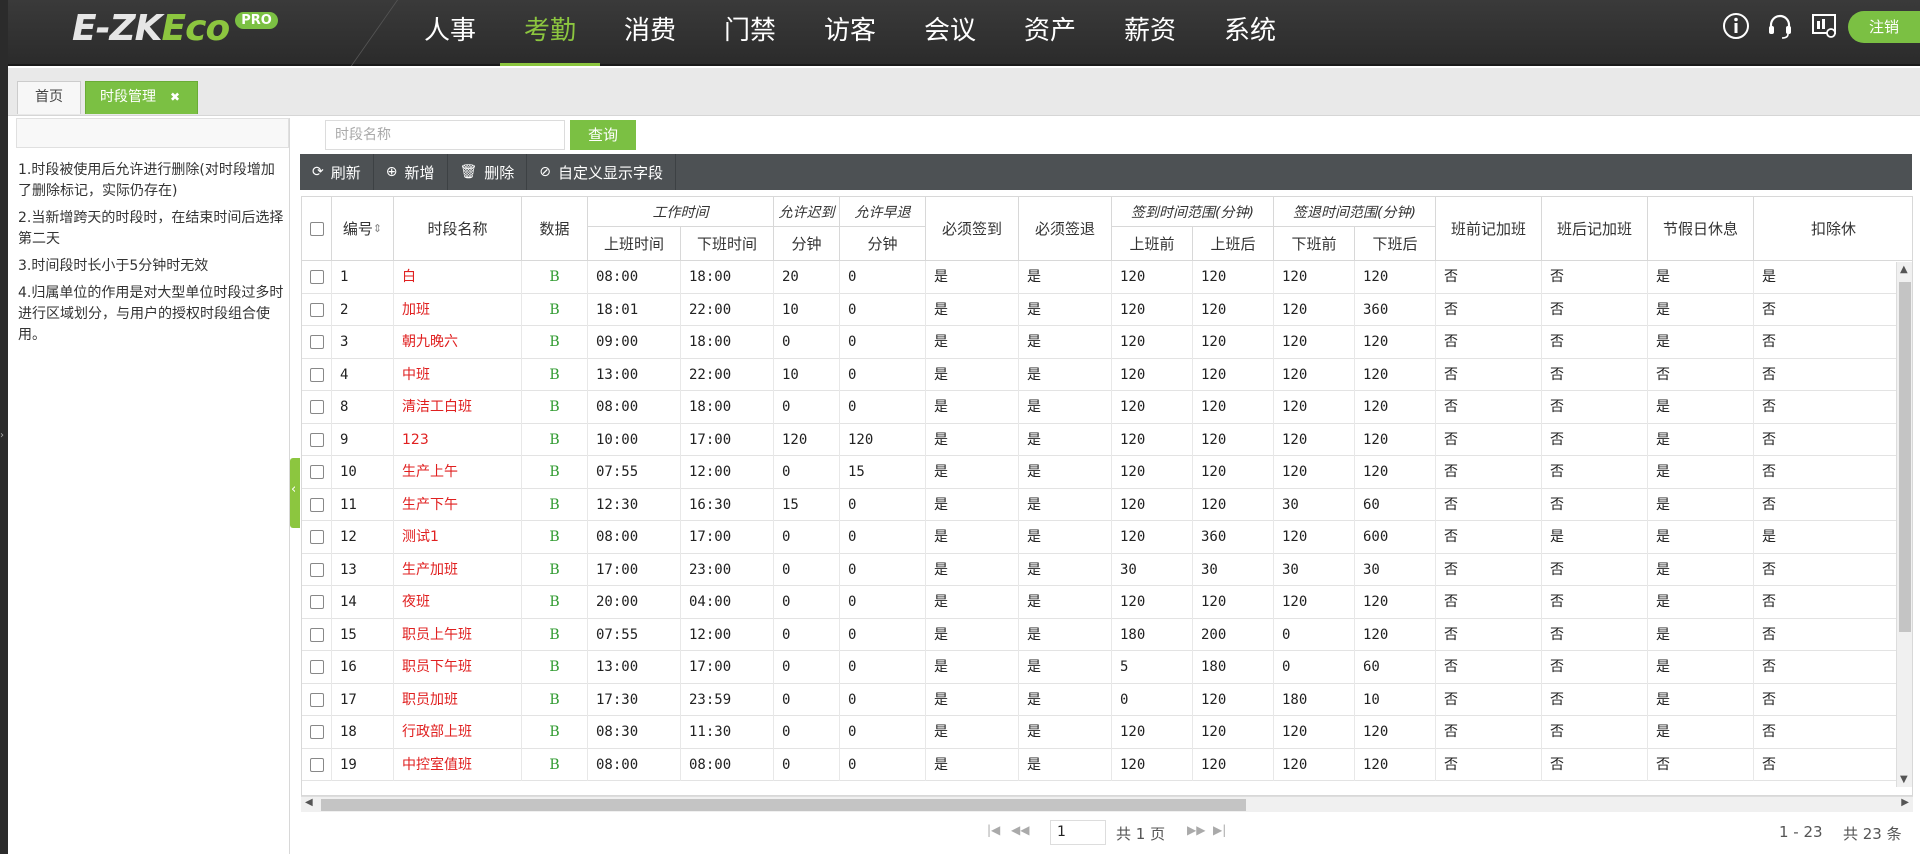 This screenshot has width=1920, height=854. What do you see at coordinates (1701, 439) in the screenshot?
I see `table-cell: 是` at bounding box center [1701, 439].